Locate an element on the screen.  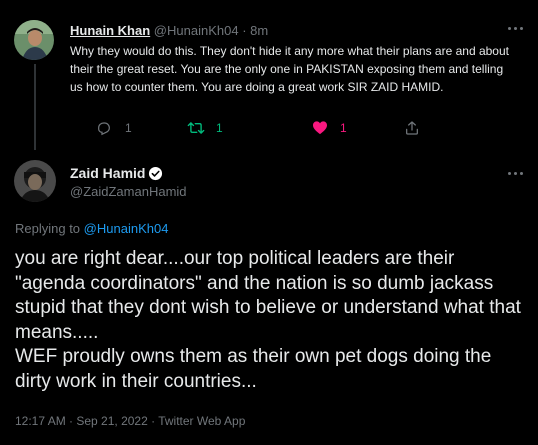
thread-line is located at coordinates (35, 107).